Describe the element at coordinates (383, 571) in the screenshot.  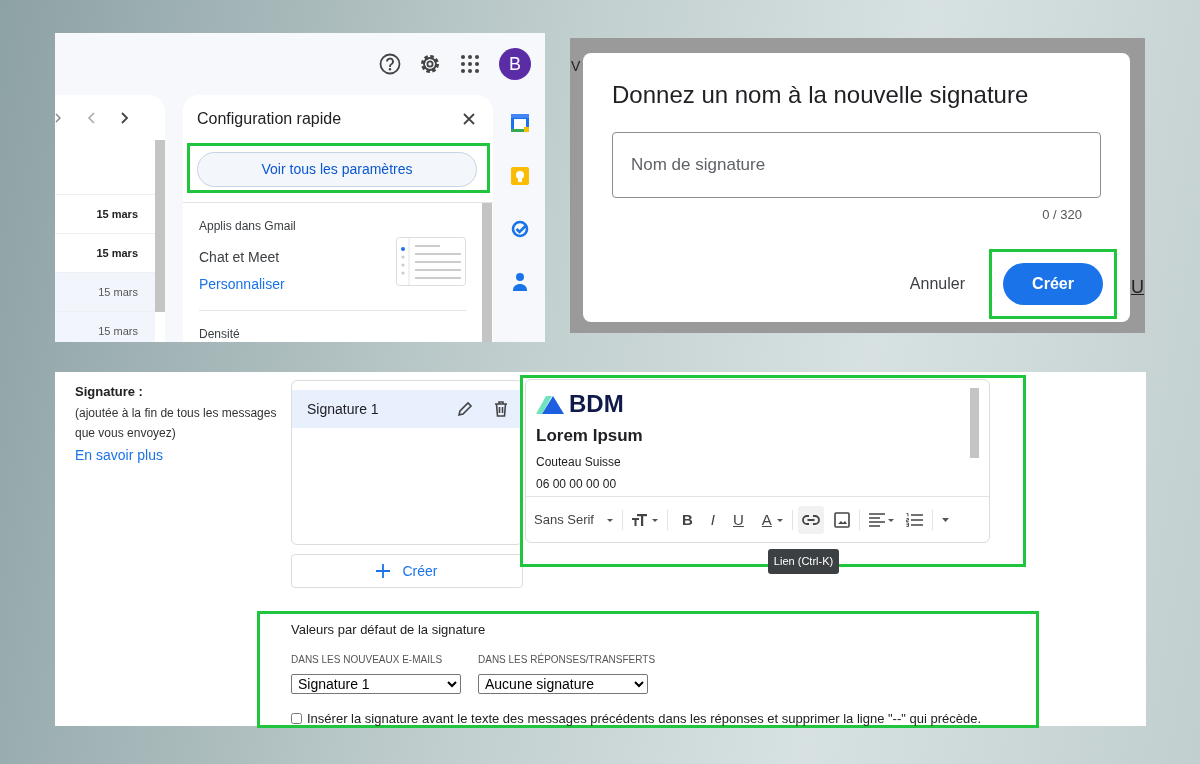
I see `plus-icon` at that location.